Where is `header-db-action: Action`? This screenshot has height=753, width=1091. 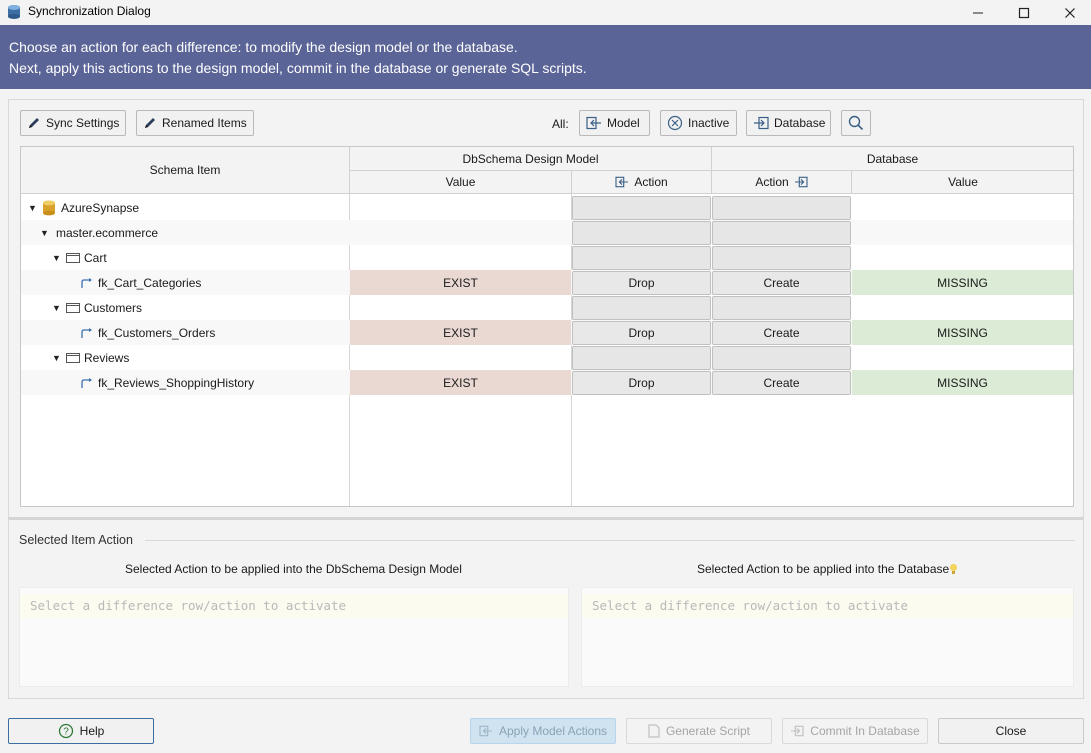 header-db-action: Action is located at coordinates (782, 182).